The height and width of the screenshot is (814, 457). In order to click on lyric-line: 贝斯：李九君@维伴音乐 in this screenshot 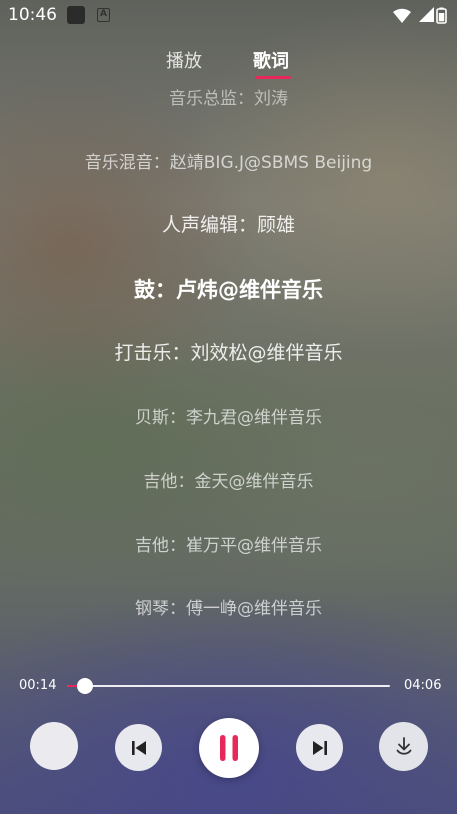, I will do `click(228, 418)`.